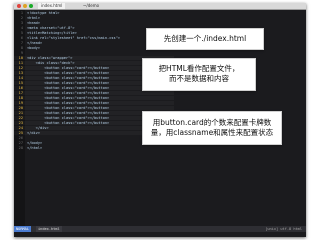 The height and width of the screenshot is (240, 320). I want to click on callout-html-config-line2: 而不是数据和内容, so click(199, 78).